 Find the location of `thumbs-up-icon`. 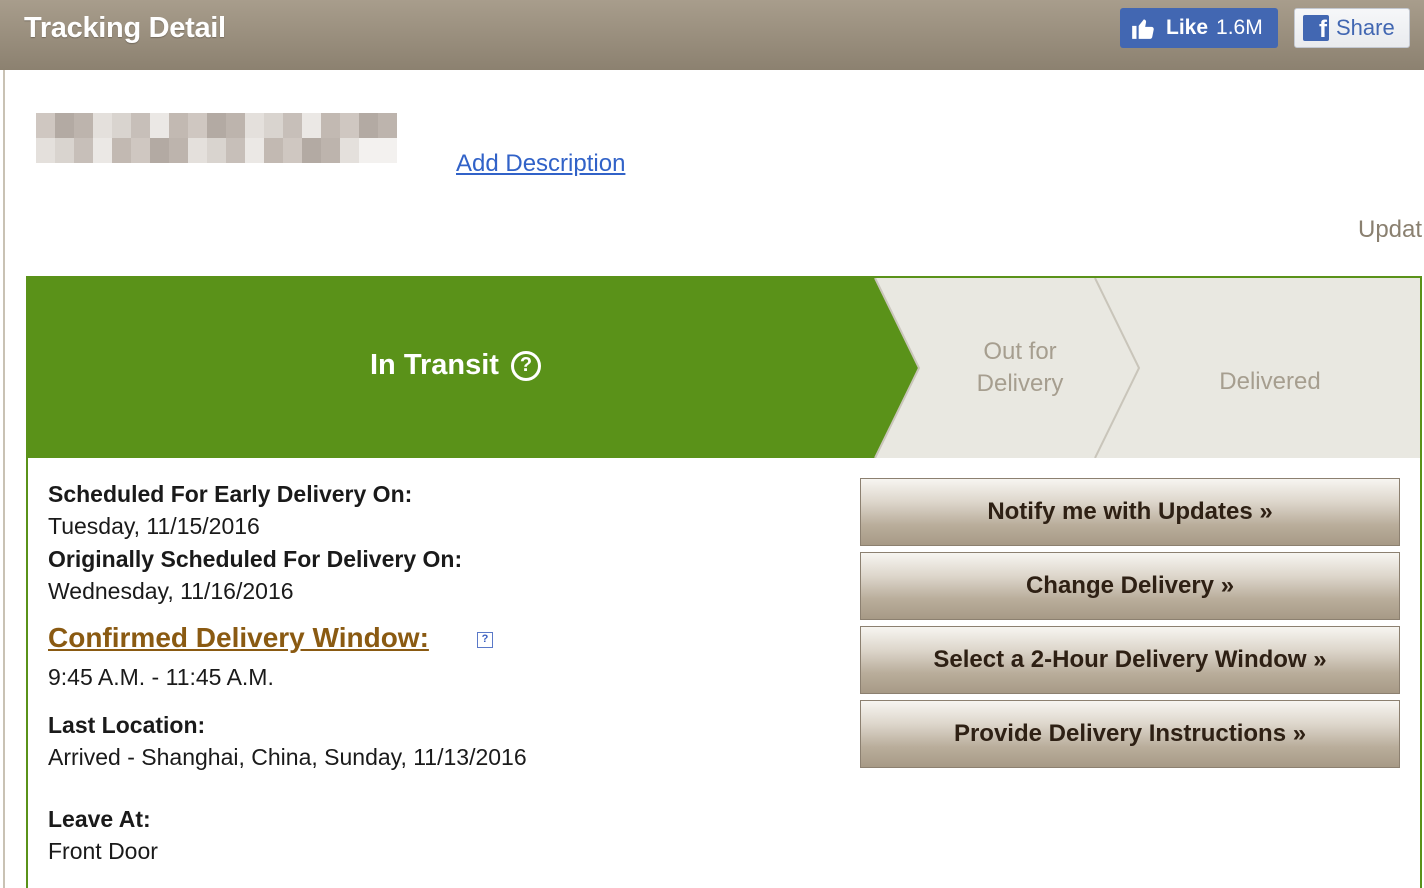

thumbs-up-icon is located at coordinates (1143, 29).